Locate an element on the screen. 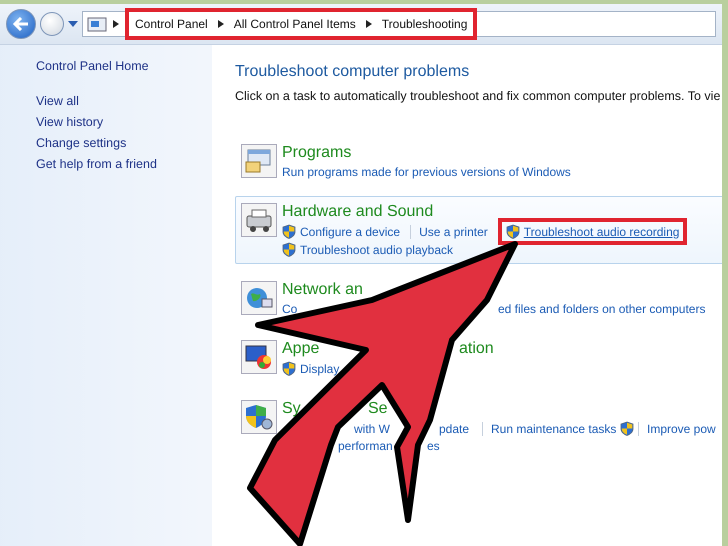  task-link: Use a printer is located at coordinates (449, 231).